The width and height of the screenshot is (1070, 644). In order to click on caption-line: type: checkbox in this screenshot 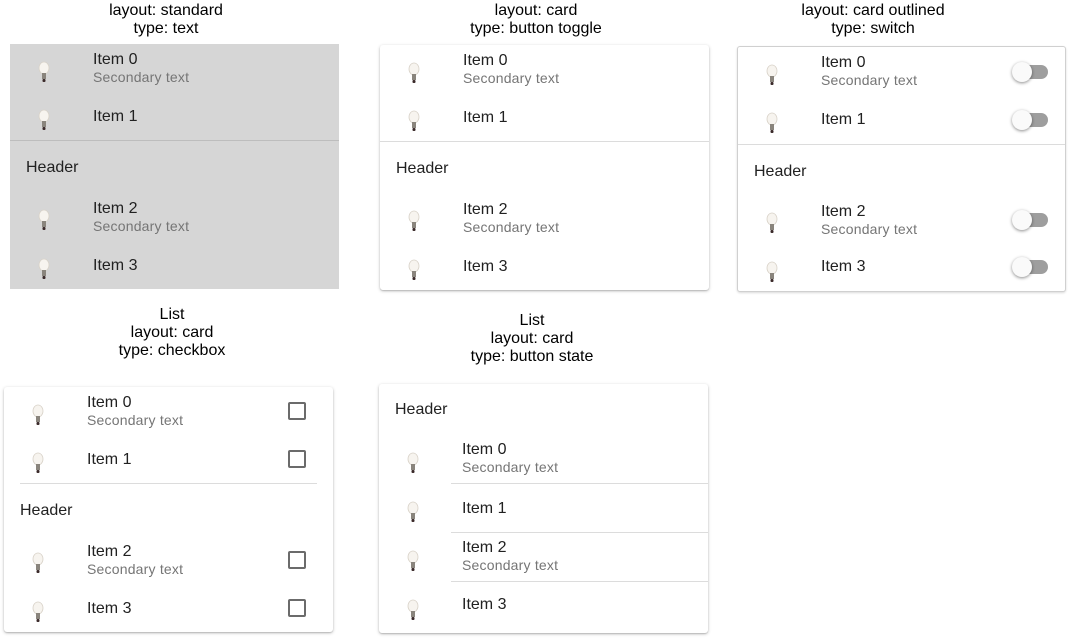, I will do `click(172, 350)`.